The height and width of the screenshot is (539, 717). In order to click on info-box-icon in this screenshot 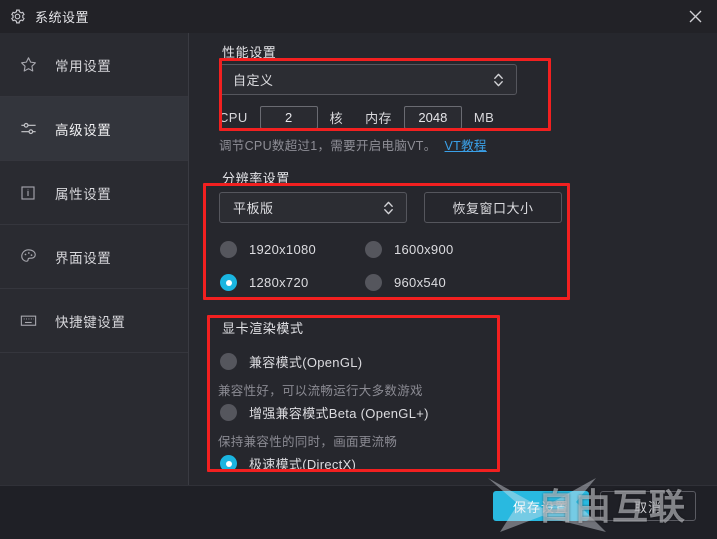, I will do `click(28, 193)`.